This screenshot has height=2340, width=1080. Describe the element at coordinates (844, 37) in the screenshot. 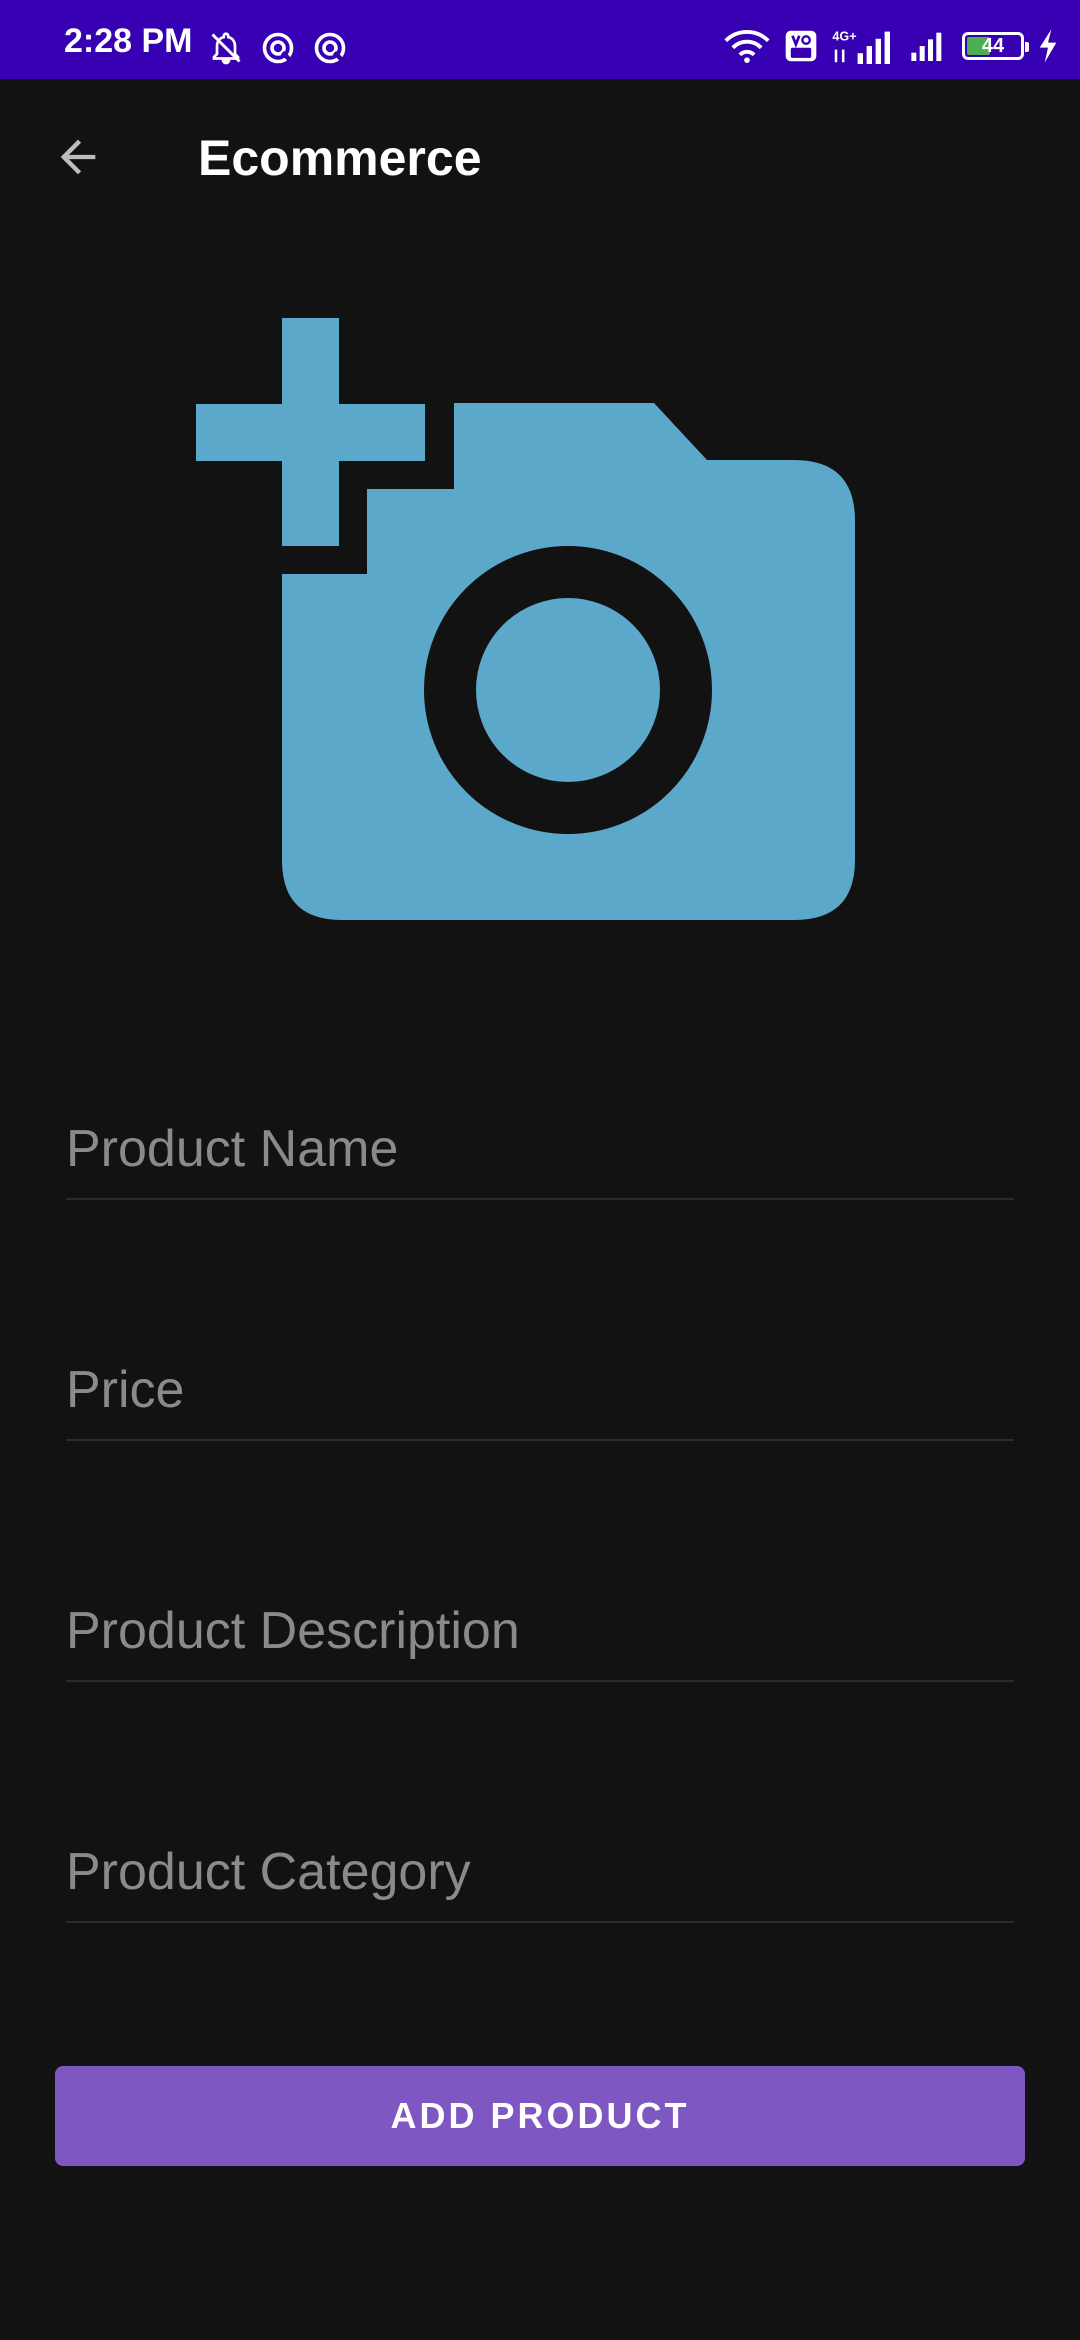

I see `svg-text: 4G+` at that location.